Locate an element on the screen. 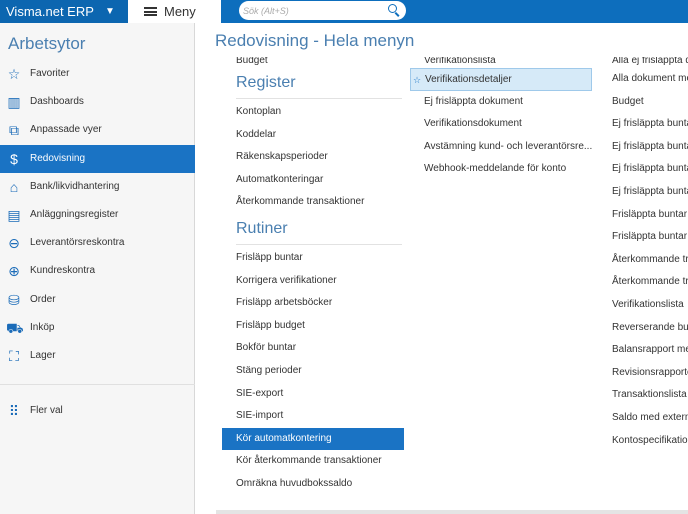  menu-item: Automatkonteringar is located at coordinates (313, 180).